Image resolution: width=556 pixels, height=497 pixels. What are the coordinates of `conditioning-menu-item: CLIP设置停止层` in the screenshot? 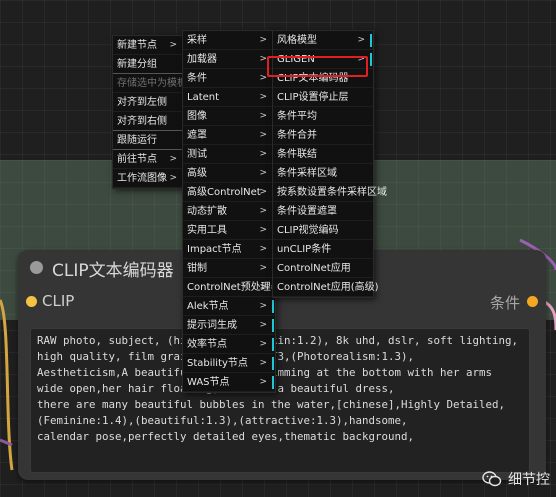 It's located at (323, 97).